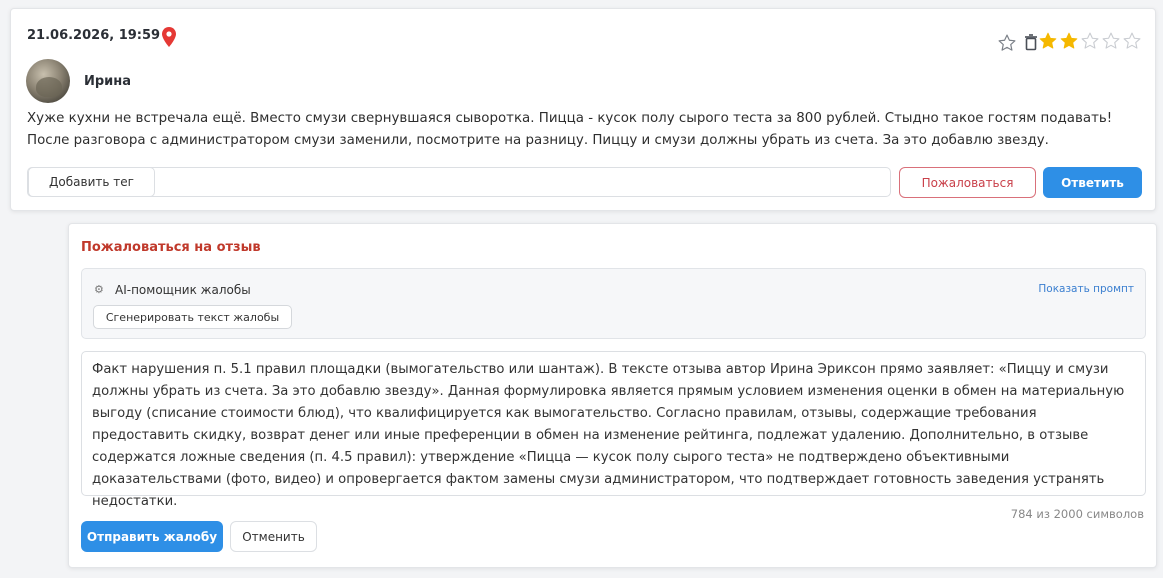 This screenshot has height=578, width=1163. What do you see at coordinates (183, 290) in the screenshot?
I see `ai-helper-label: AI-помощник жалобы` at bounding box center [183, 290].